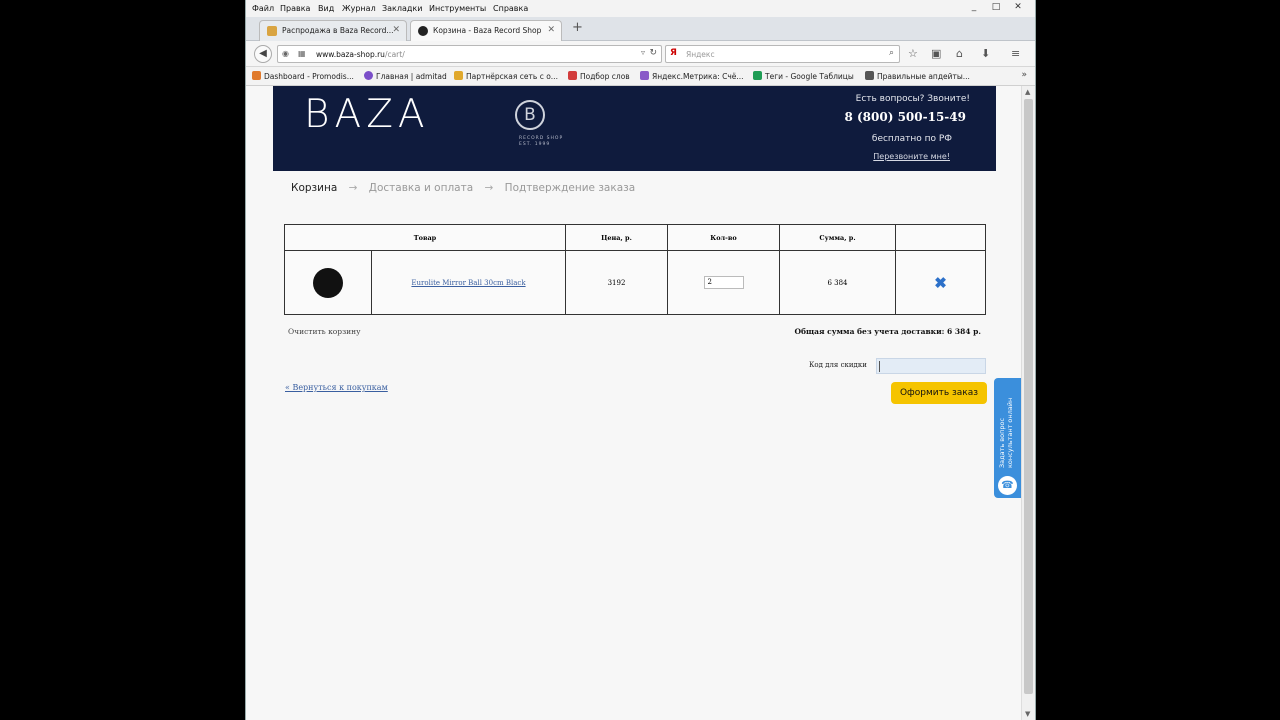 This screenshot has width=1280, height=720. I want to click on bookmark-label: Теги - Google Таблицы, so click(809, 76).